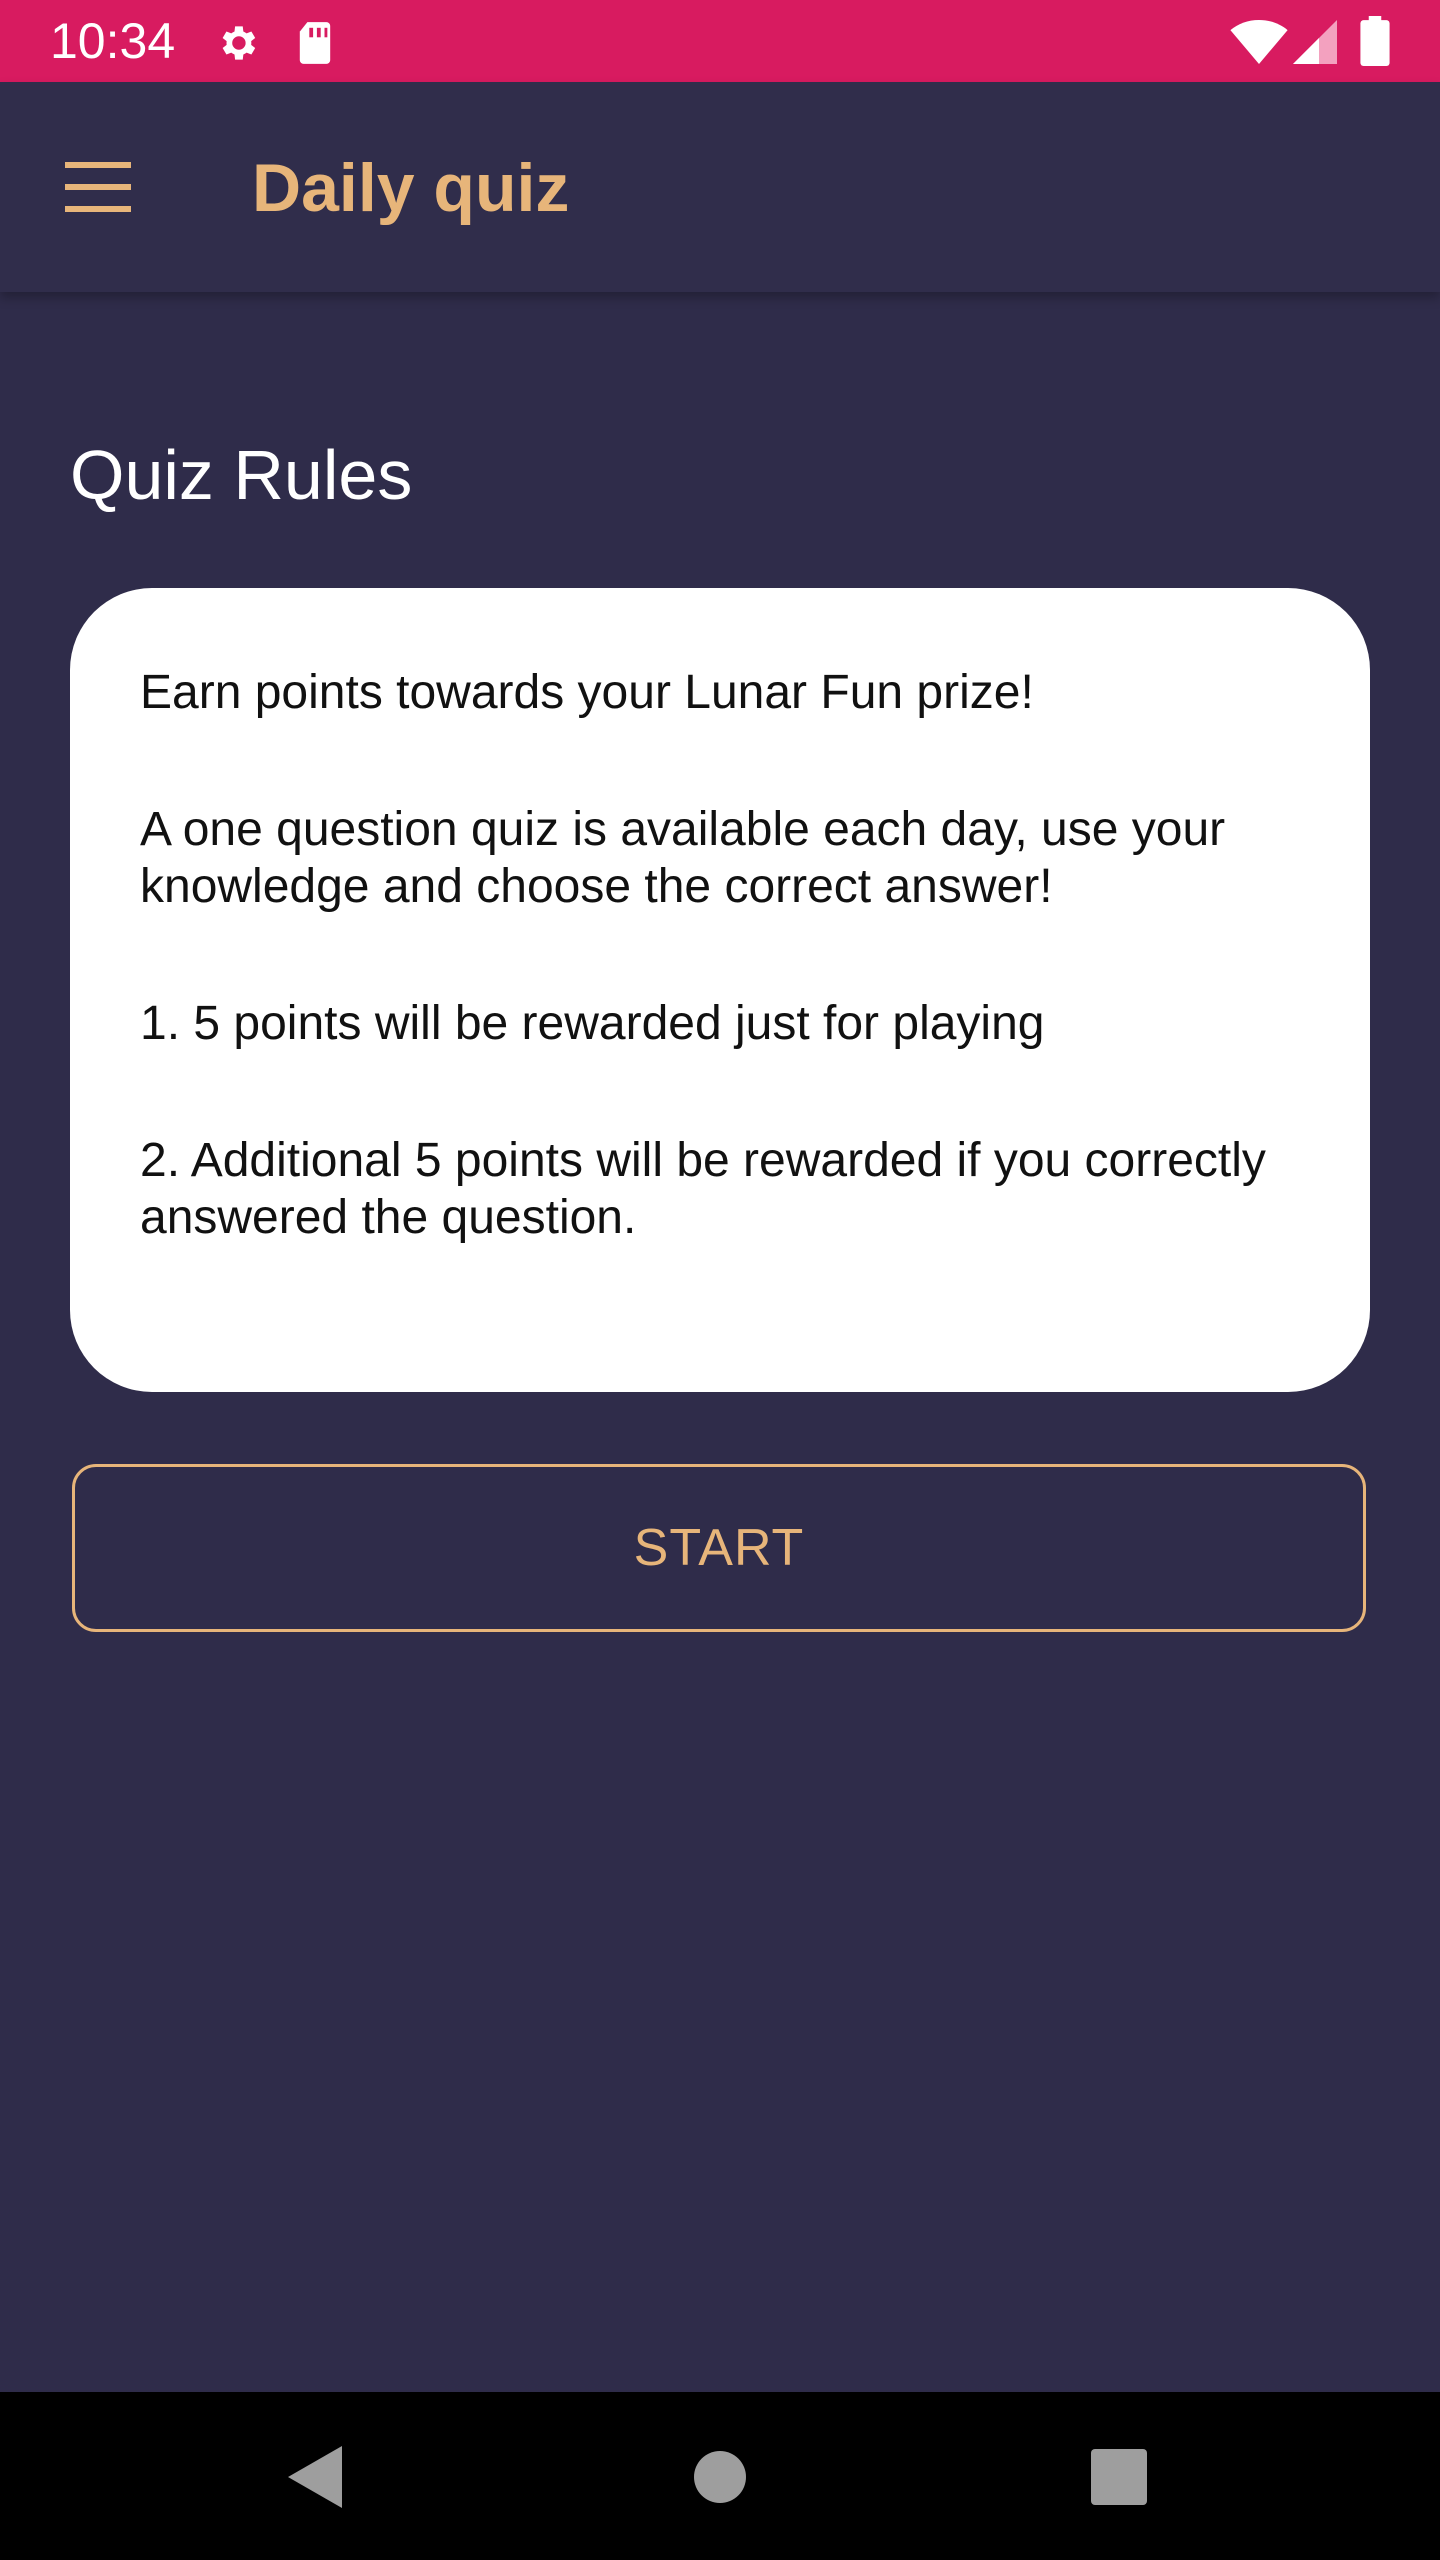  Describe the element at coordinates (720, 41) in the screenshot. I see `status-bar: 10:34` at that location.